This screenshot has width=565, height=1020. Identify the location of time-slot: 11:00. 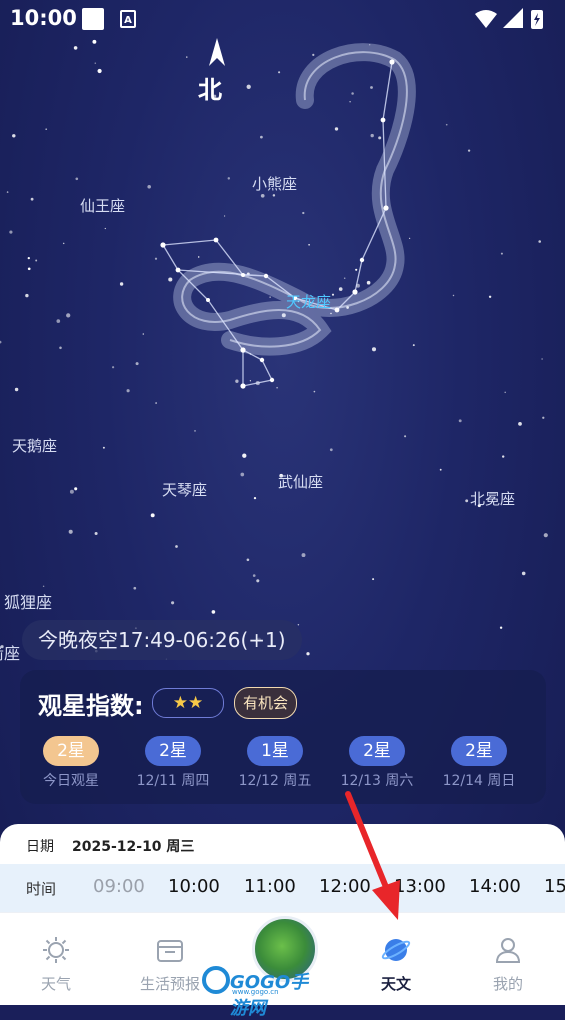
(270, 886).